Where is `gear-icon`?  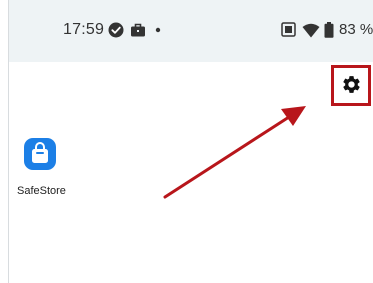 gear-icon is located at coordinates (351, 84).